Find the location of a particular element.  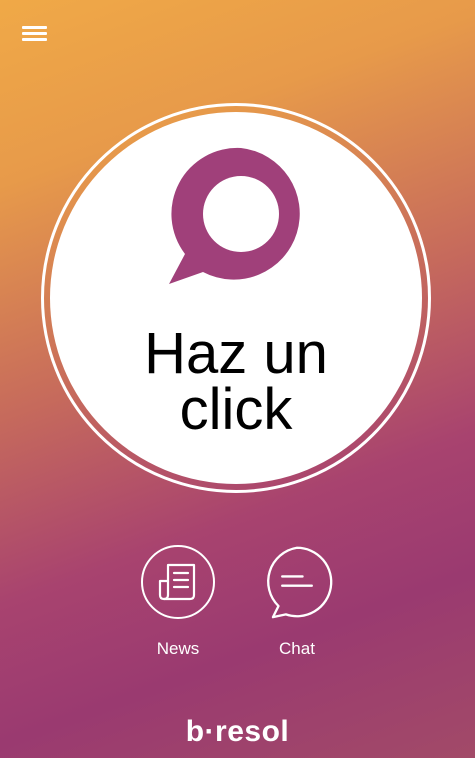

hero-line-2: click is located at coordinates (236, 409).